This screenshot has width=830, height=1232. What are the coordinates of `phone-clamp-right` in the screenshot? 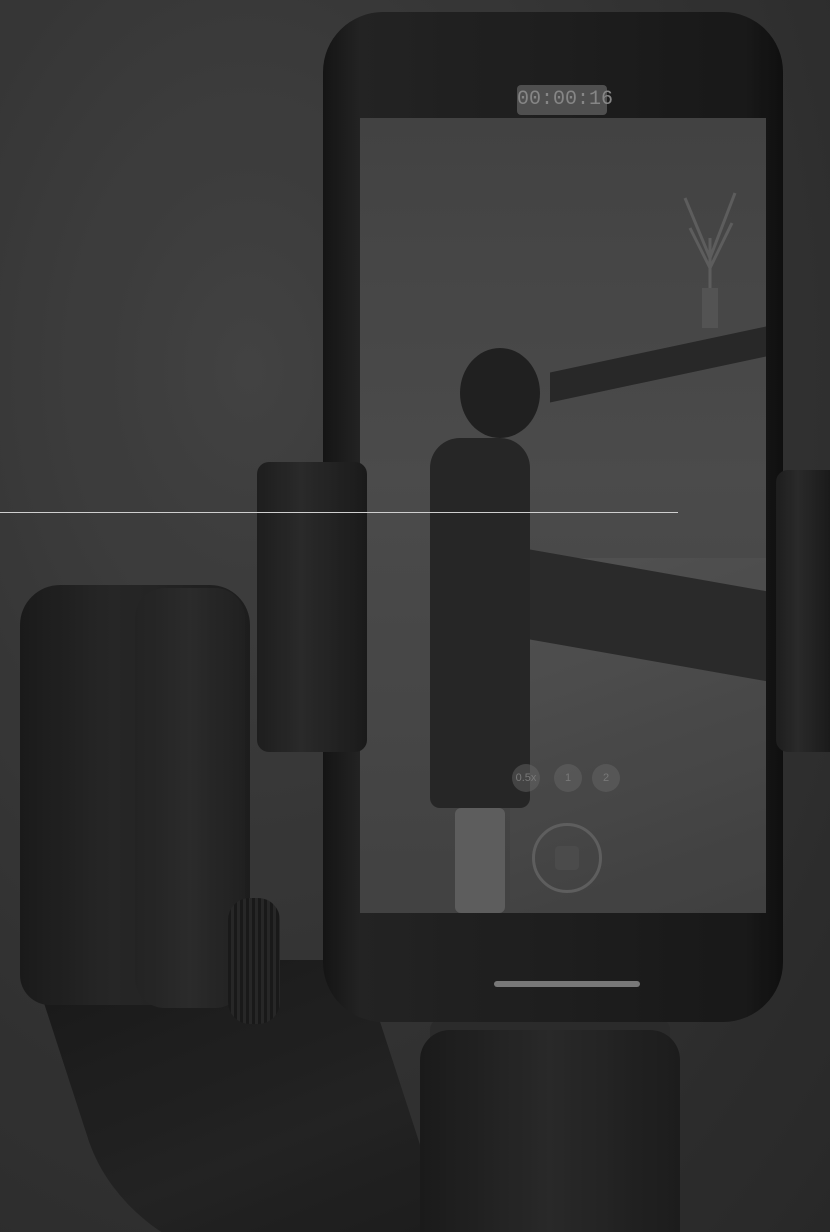 It's located at (803, 611).